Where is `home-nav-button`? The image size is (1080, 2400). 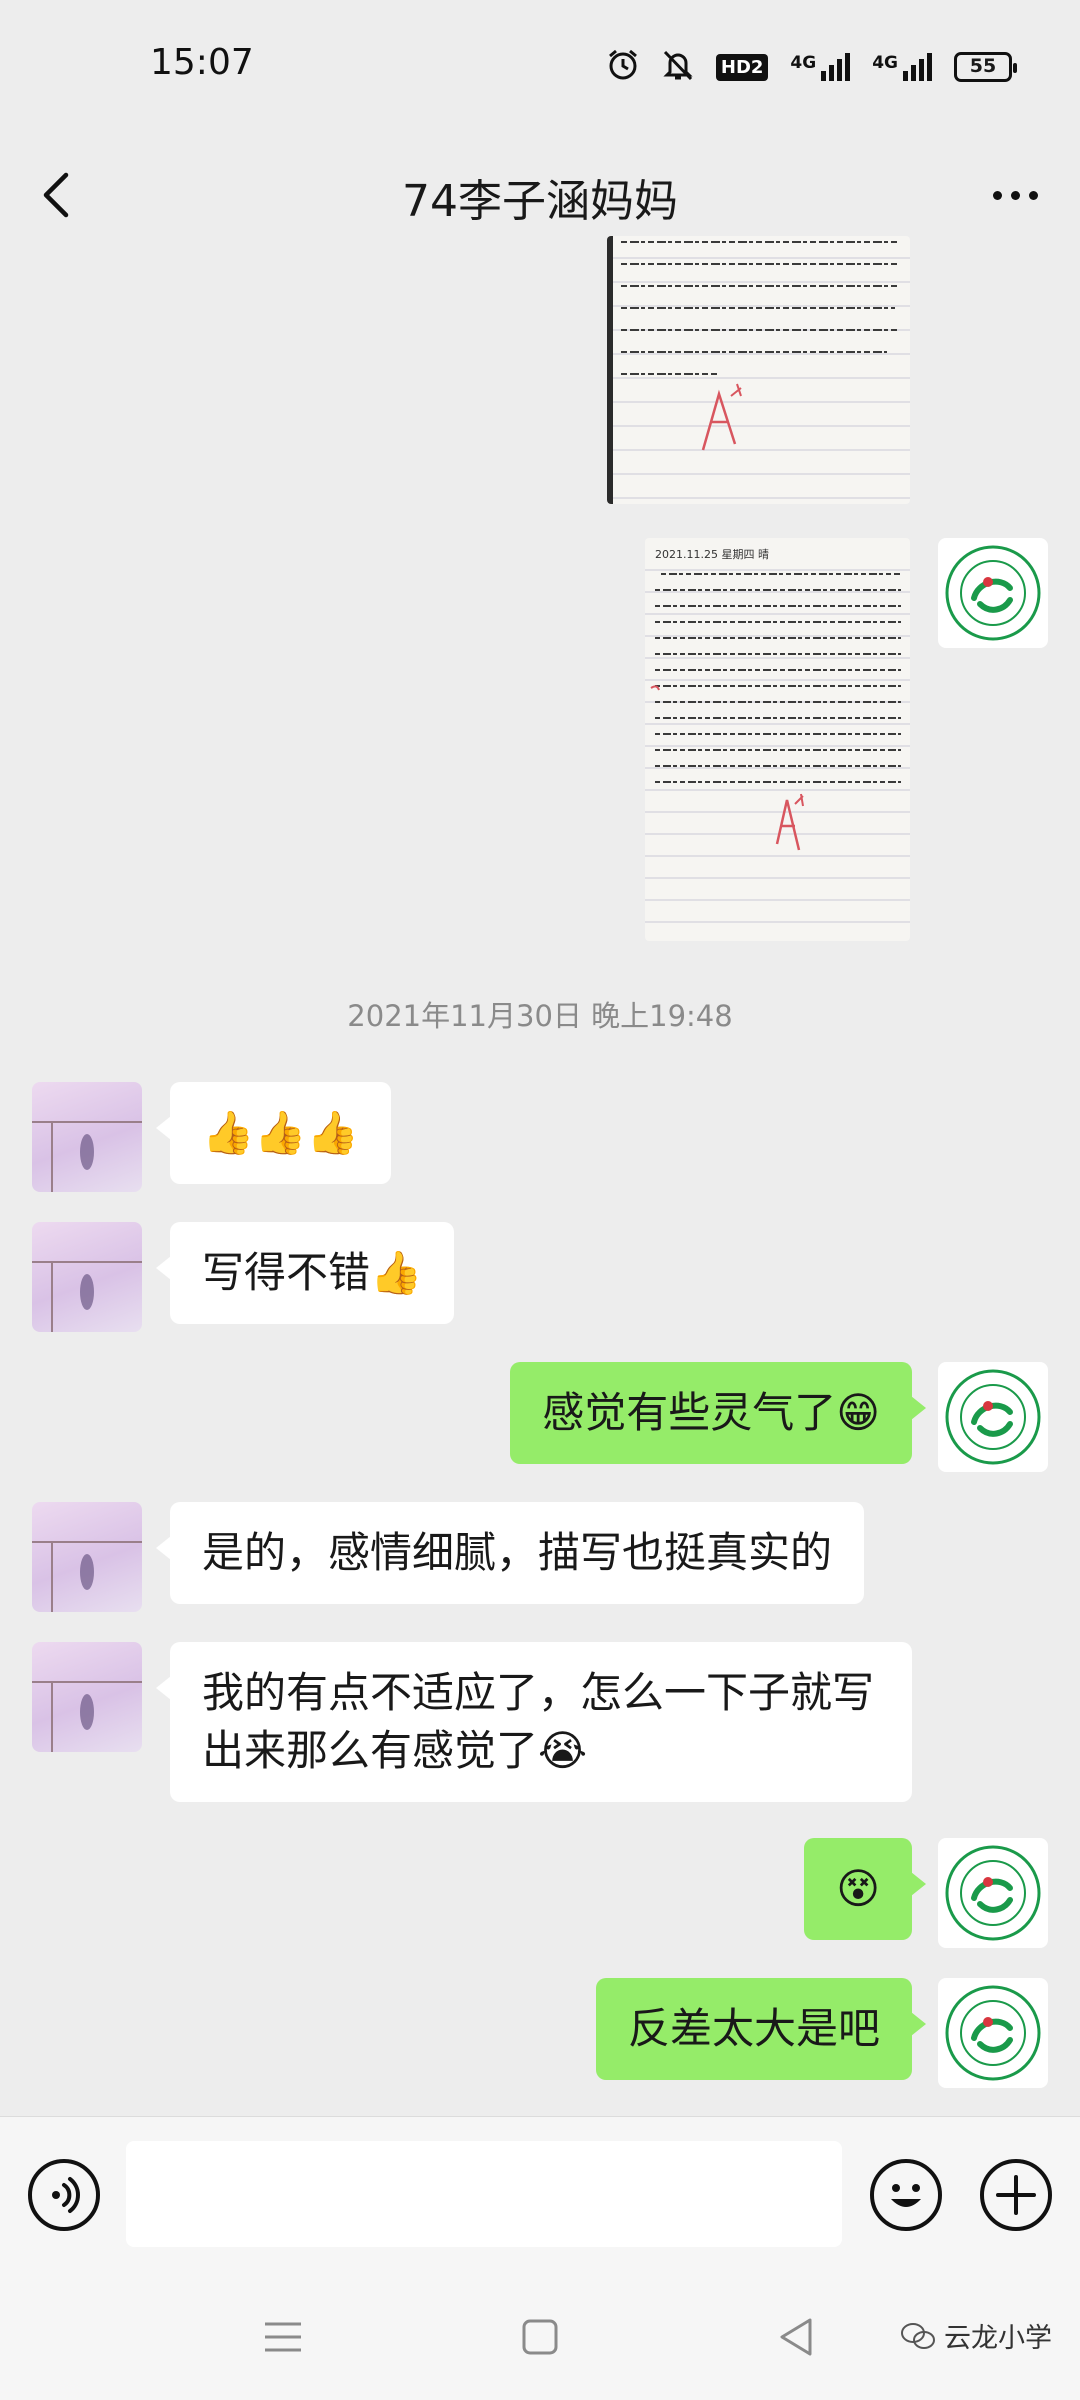
home-nav-button is located at coordinates (540, 2337).